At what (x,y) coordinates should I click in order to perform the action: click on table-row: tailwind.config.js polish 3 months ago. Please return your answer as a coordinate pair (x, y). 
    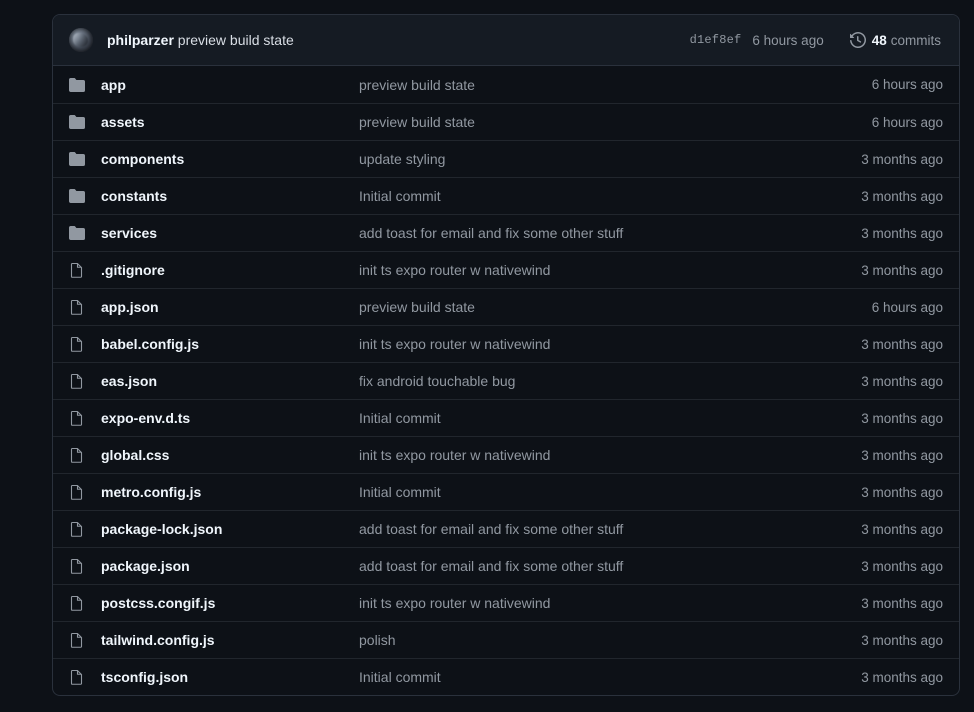
    Looking at the image, I should click on (506, 639).